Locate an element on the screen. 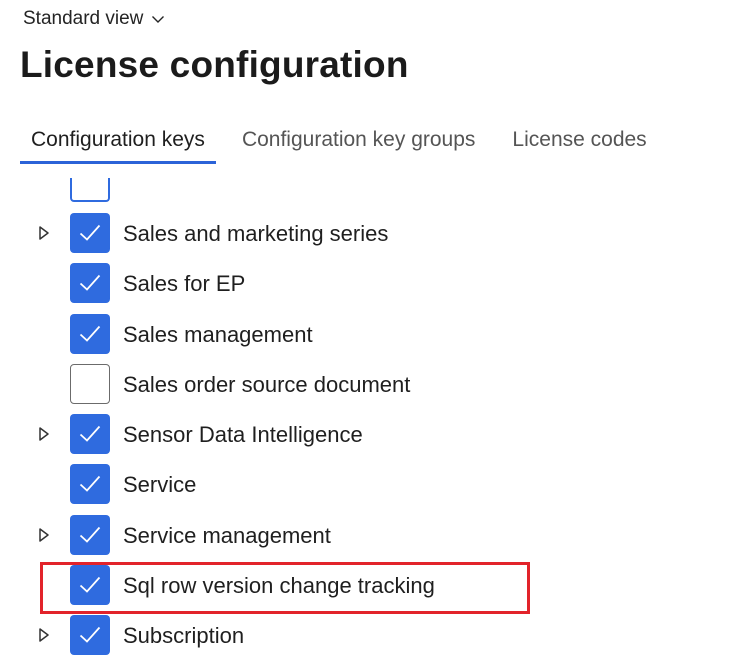 Image resolution: width=742 pixels, height=664 pixels. view-label: Standard view is located at coordinates (83, 18).